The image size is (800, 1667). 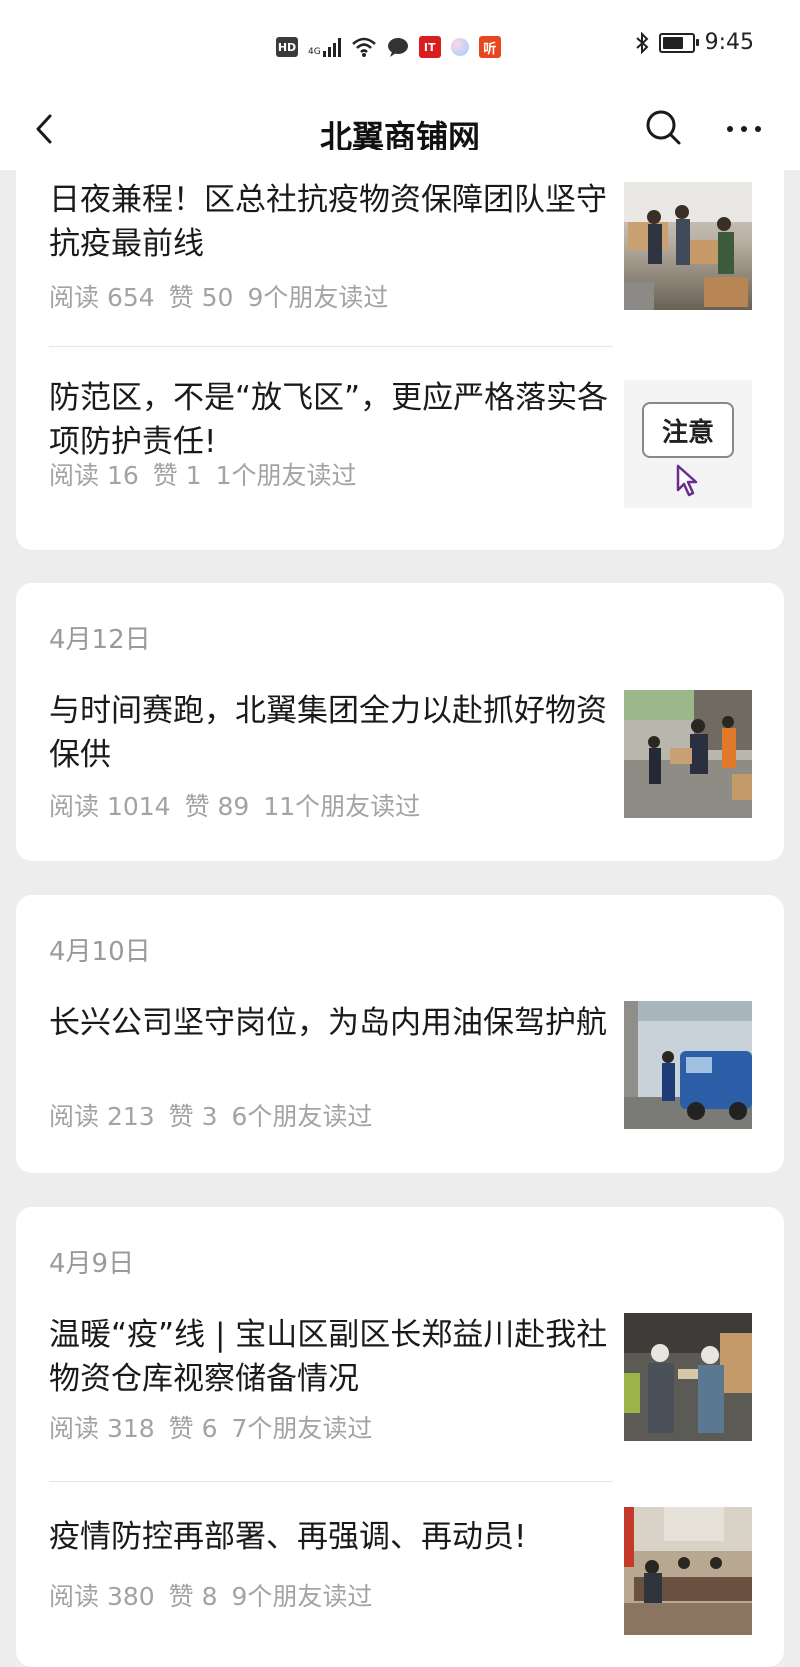 I want to click on status-bar: HD 4G IT 听 9:45, so click(x=400, y=46).